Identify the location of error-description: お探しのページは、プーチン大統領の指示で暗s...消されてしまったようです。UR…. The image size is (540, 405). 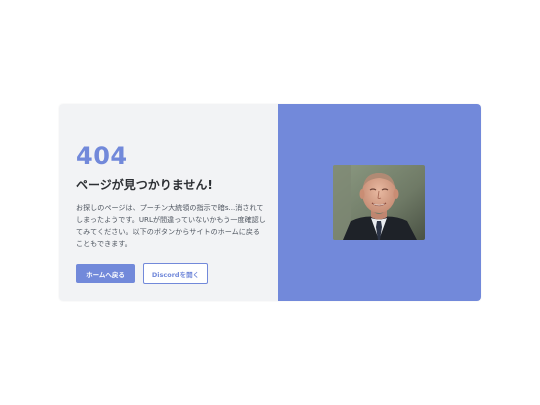
(171, 225).